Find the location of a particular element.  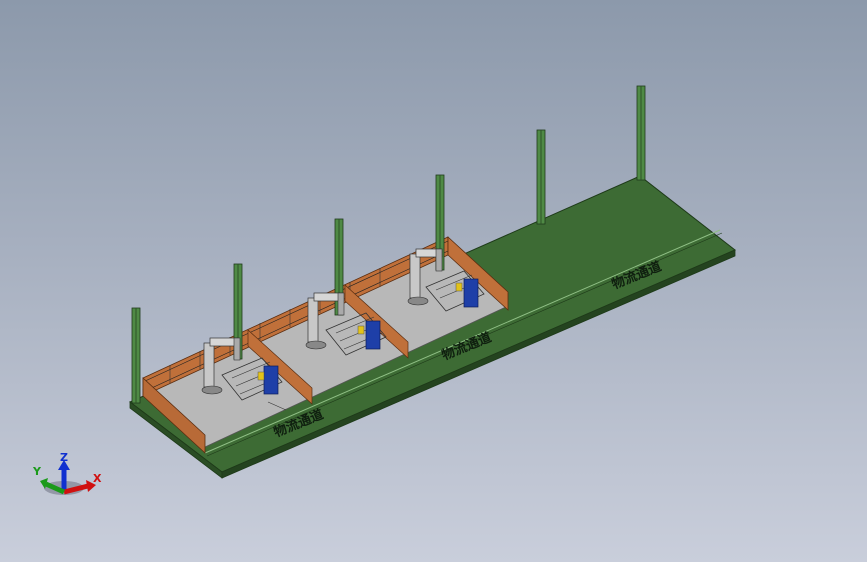

x-axis-label: X is located at coordinates (97, 478).